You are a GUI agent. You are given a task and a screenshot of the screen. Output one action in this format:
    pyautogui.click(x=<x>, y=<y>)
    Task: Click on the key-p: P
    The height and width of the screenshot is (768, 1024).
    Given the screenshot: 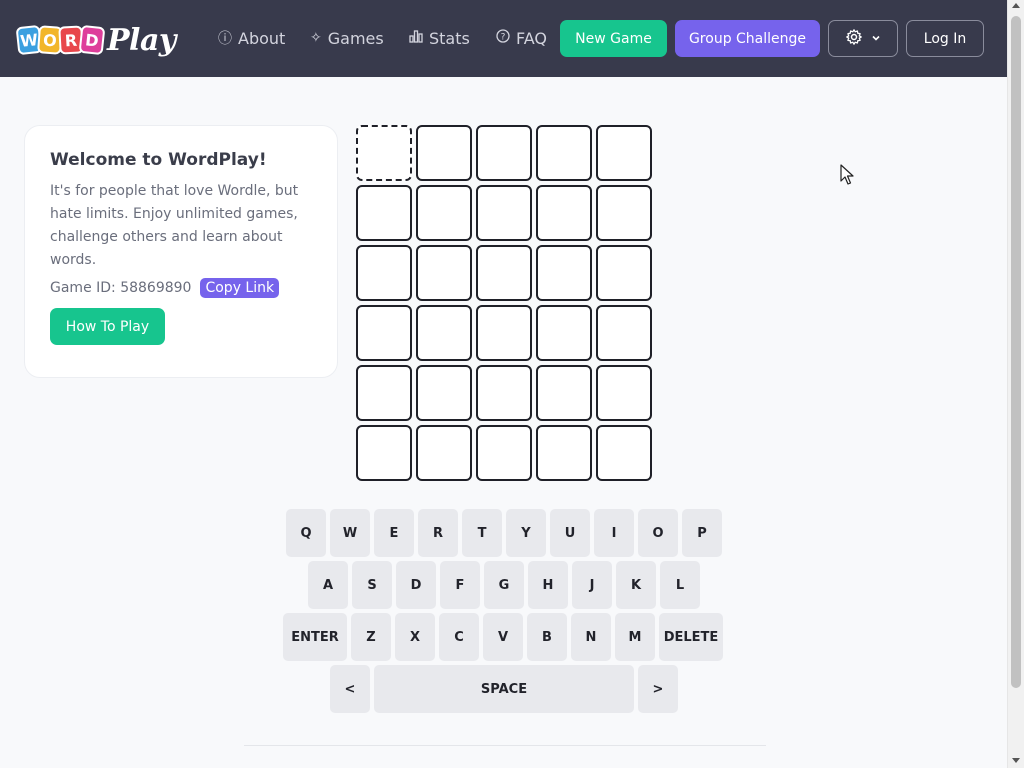 What is the action you would take?
    pyautogui.click(x=702, y=533)
    